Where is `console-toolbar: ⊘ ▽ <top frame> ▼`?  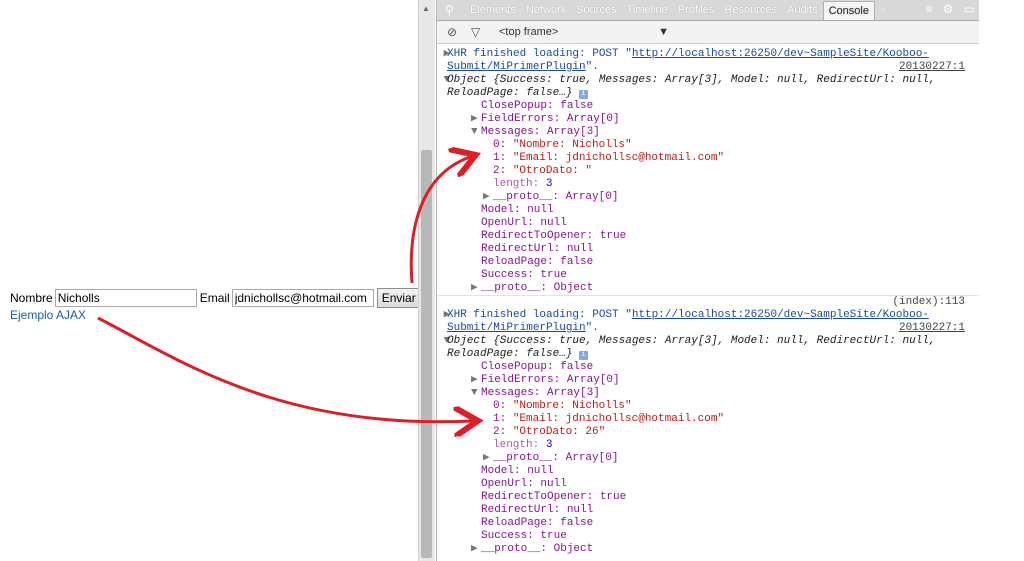
console-toolbar: ⊘ ▽ <top frame> ▼ is located at coordinates (708, 32).